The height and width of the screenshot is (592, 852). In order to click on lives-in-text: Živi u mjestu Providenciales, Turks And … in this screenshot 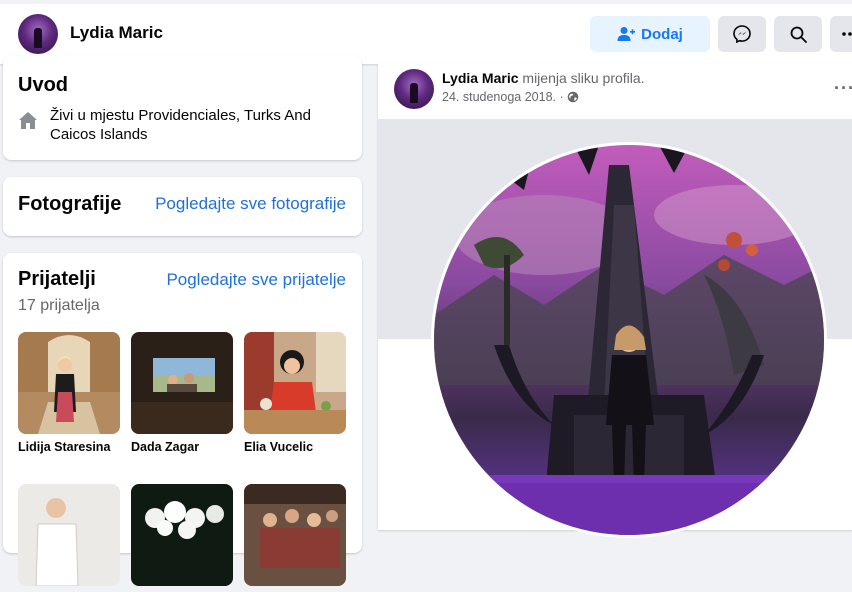, I will do `click(195, 125)`.